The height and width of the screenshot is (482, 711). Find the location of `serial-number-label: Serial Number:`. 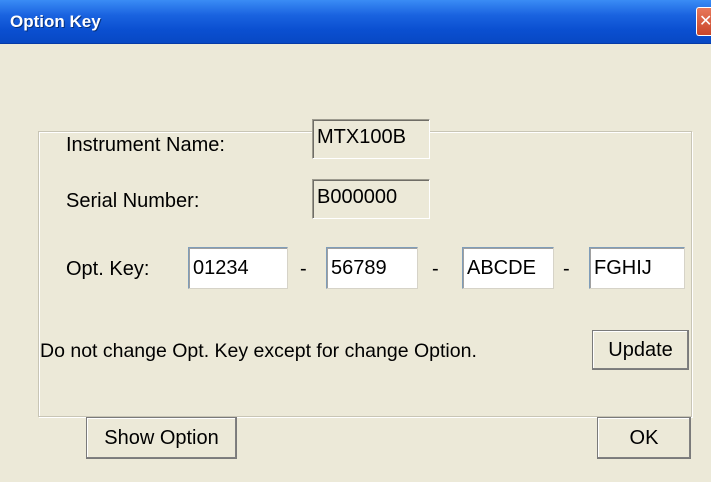

serial-number-label: Serial Number: is located at coordinates (133, 201).